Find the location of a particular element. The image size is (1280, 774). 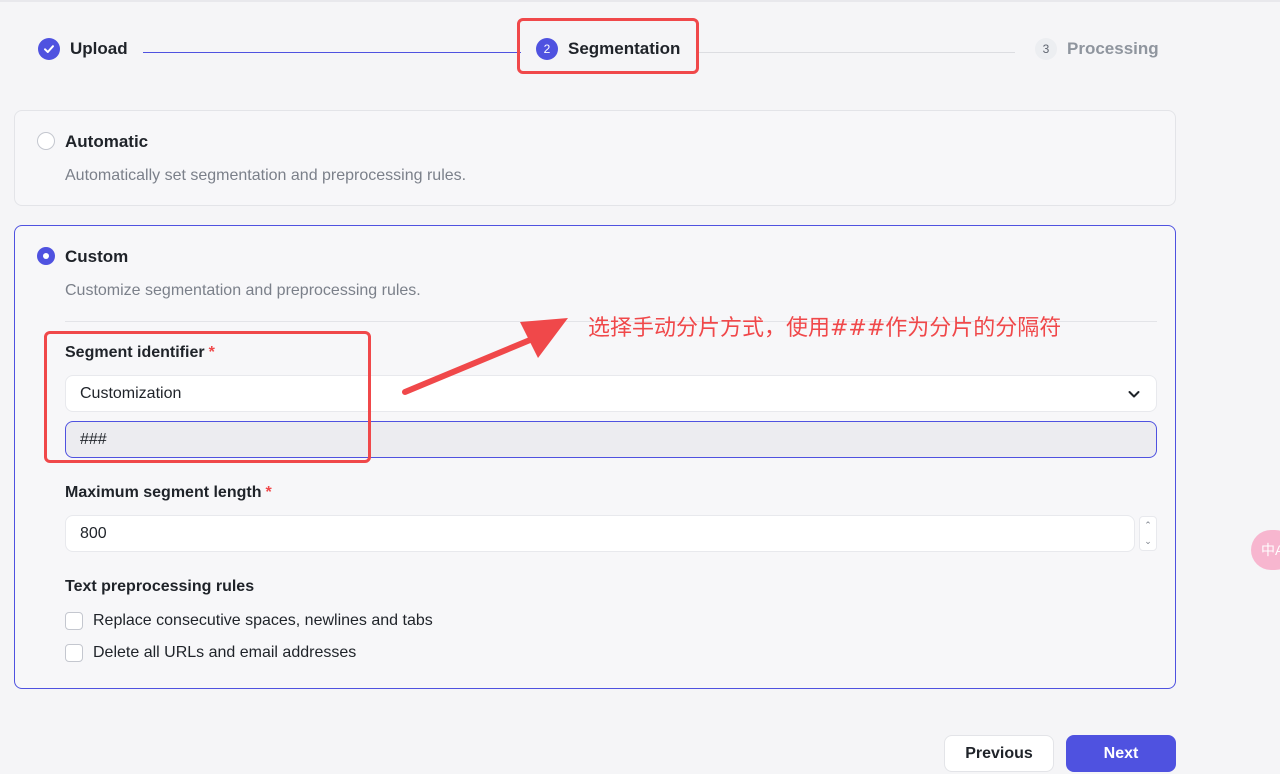

segment-identifier-select: Customization is located at coordinates (611, 393).